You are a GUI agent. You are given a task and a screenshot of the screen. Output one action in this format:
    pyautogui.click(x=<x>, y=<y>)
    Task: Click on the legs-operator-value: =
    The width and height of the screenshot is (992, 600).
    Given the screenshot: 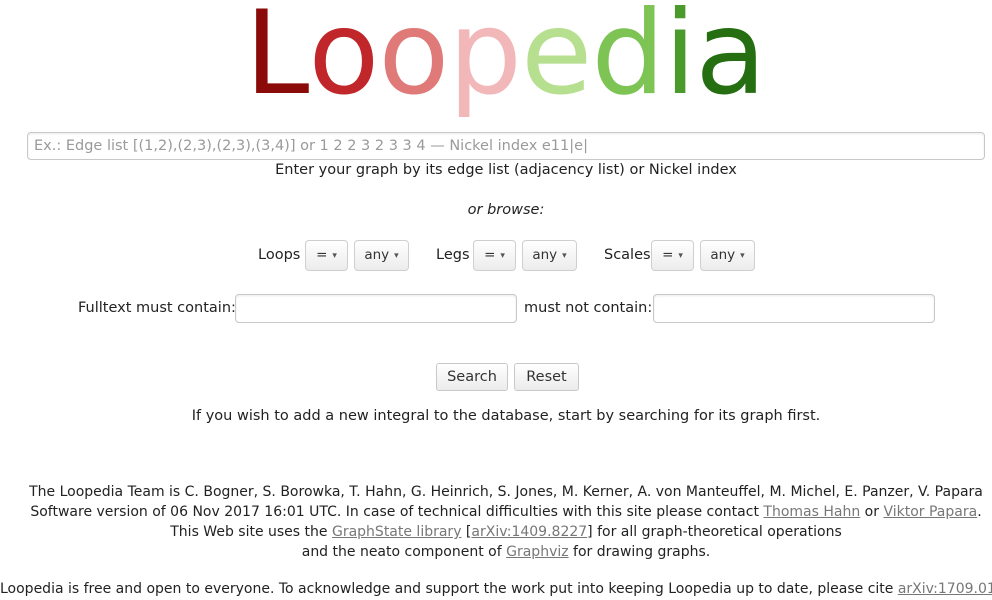 What is the action you would take?
    pyautogui.click(x=490, y=255)
    